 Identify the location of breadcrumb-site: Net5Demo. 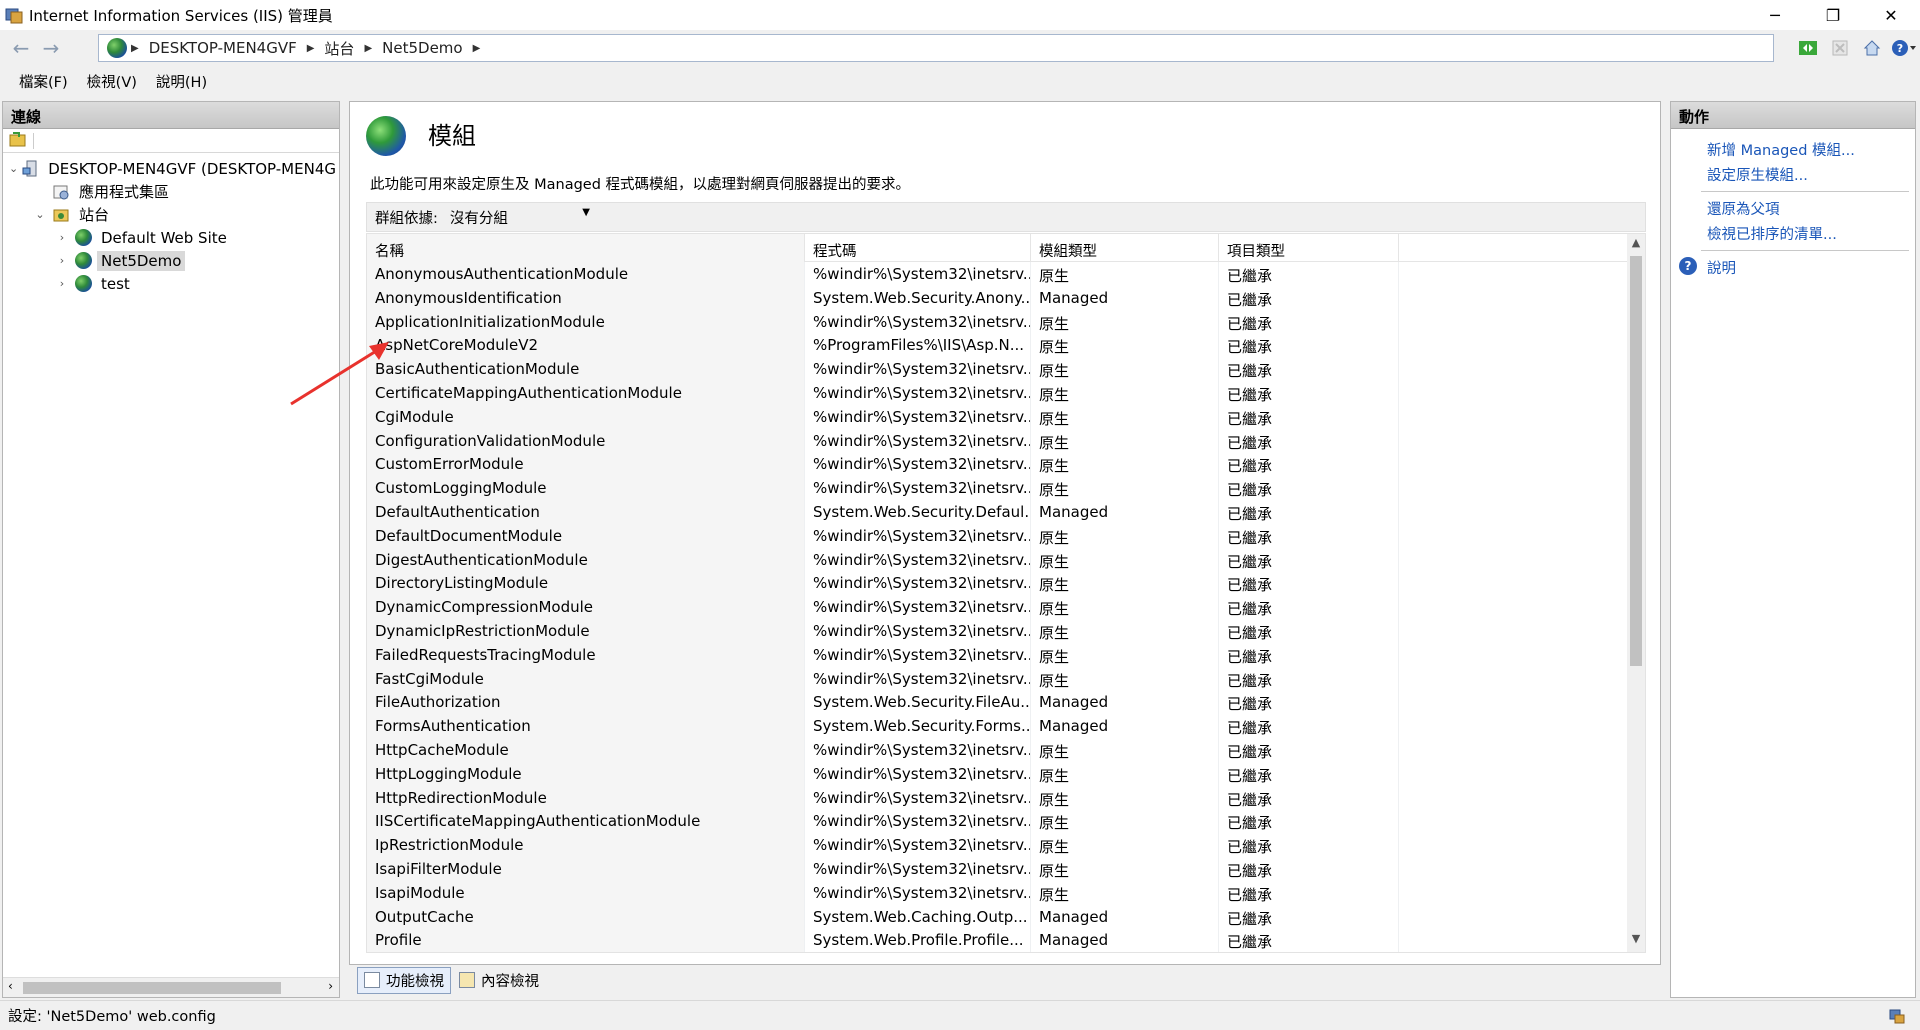
(422, 48).